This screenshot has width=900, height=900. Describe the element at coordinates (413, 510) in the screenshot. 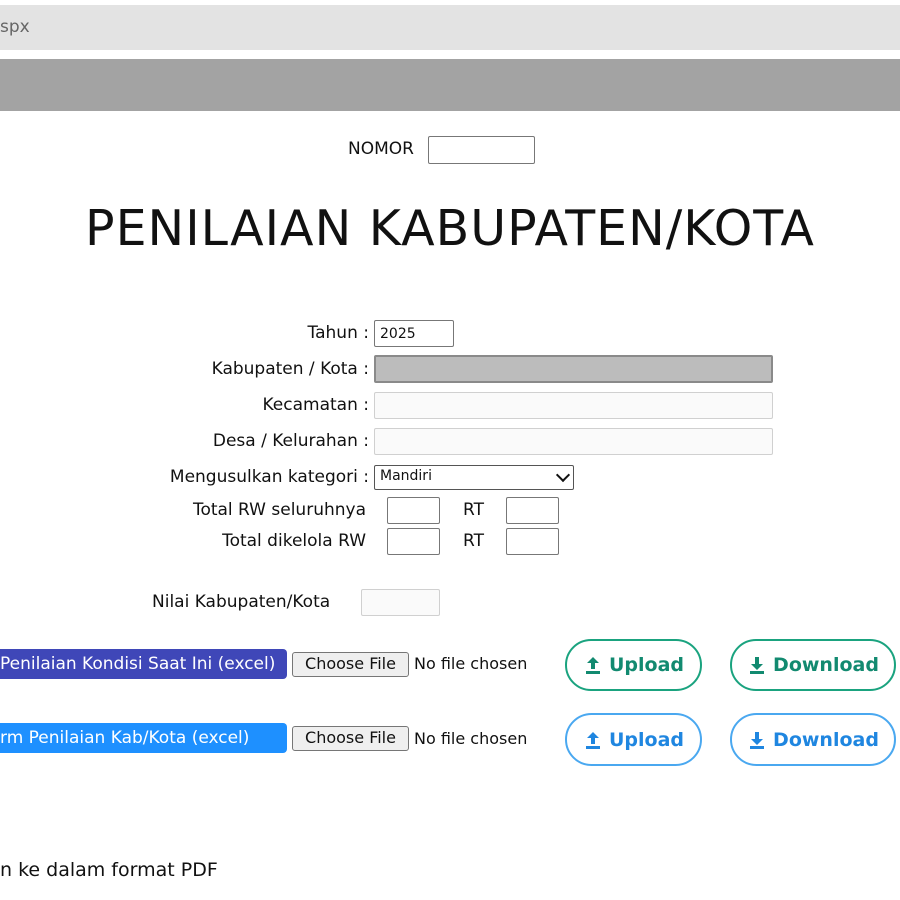

I see `rw-total-input` at that location.